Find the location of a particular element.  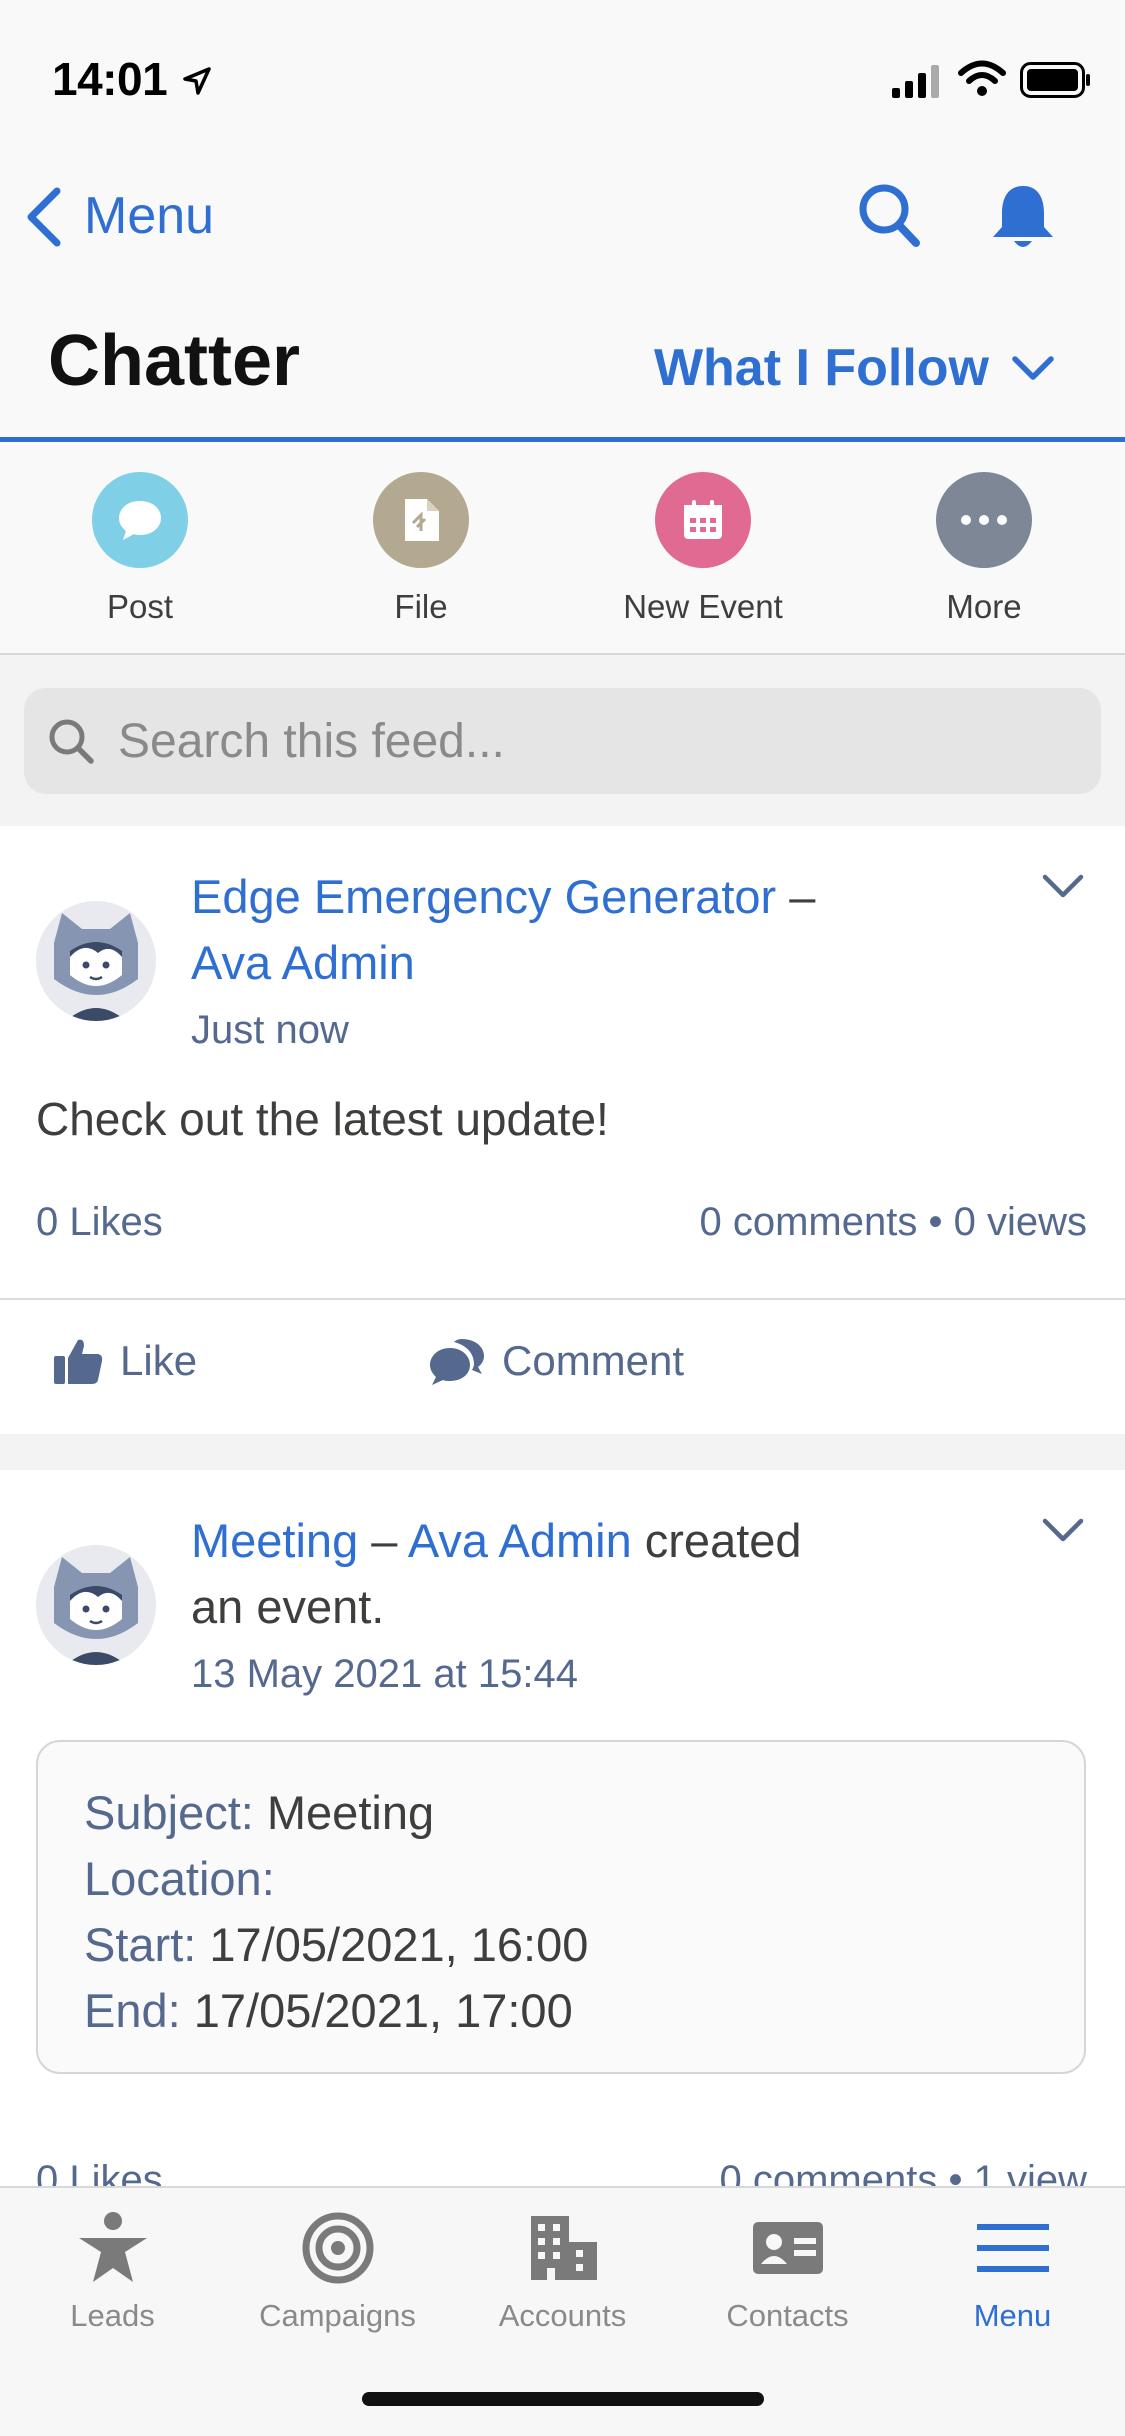

record-link: Meeting is located at coordinates (274, 1540).